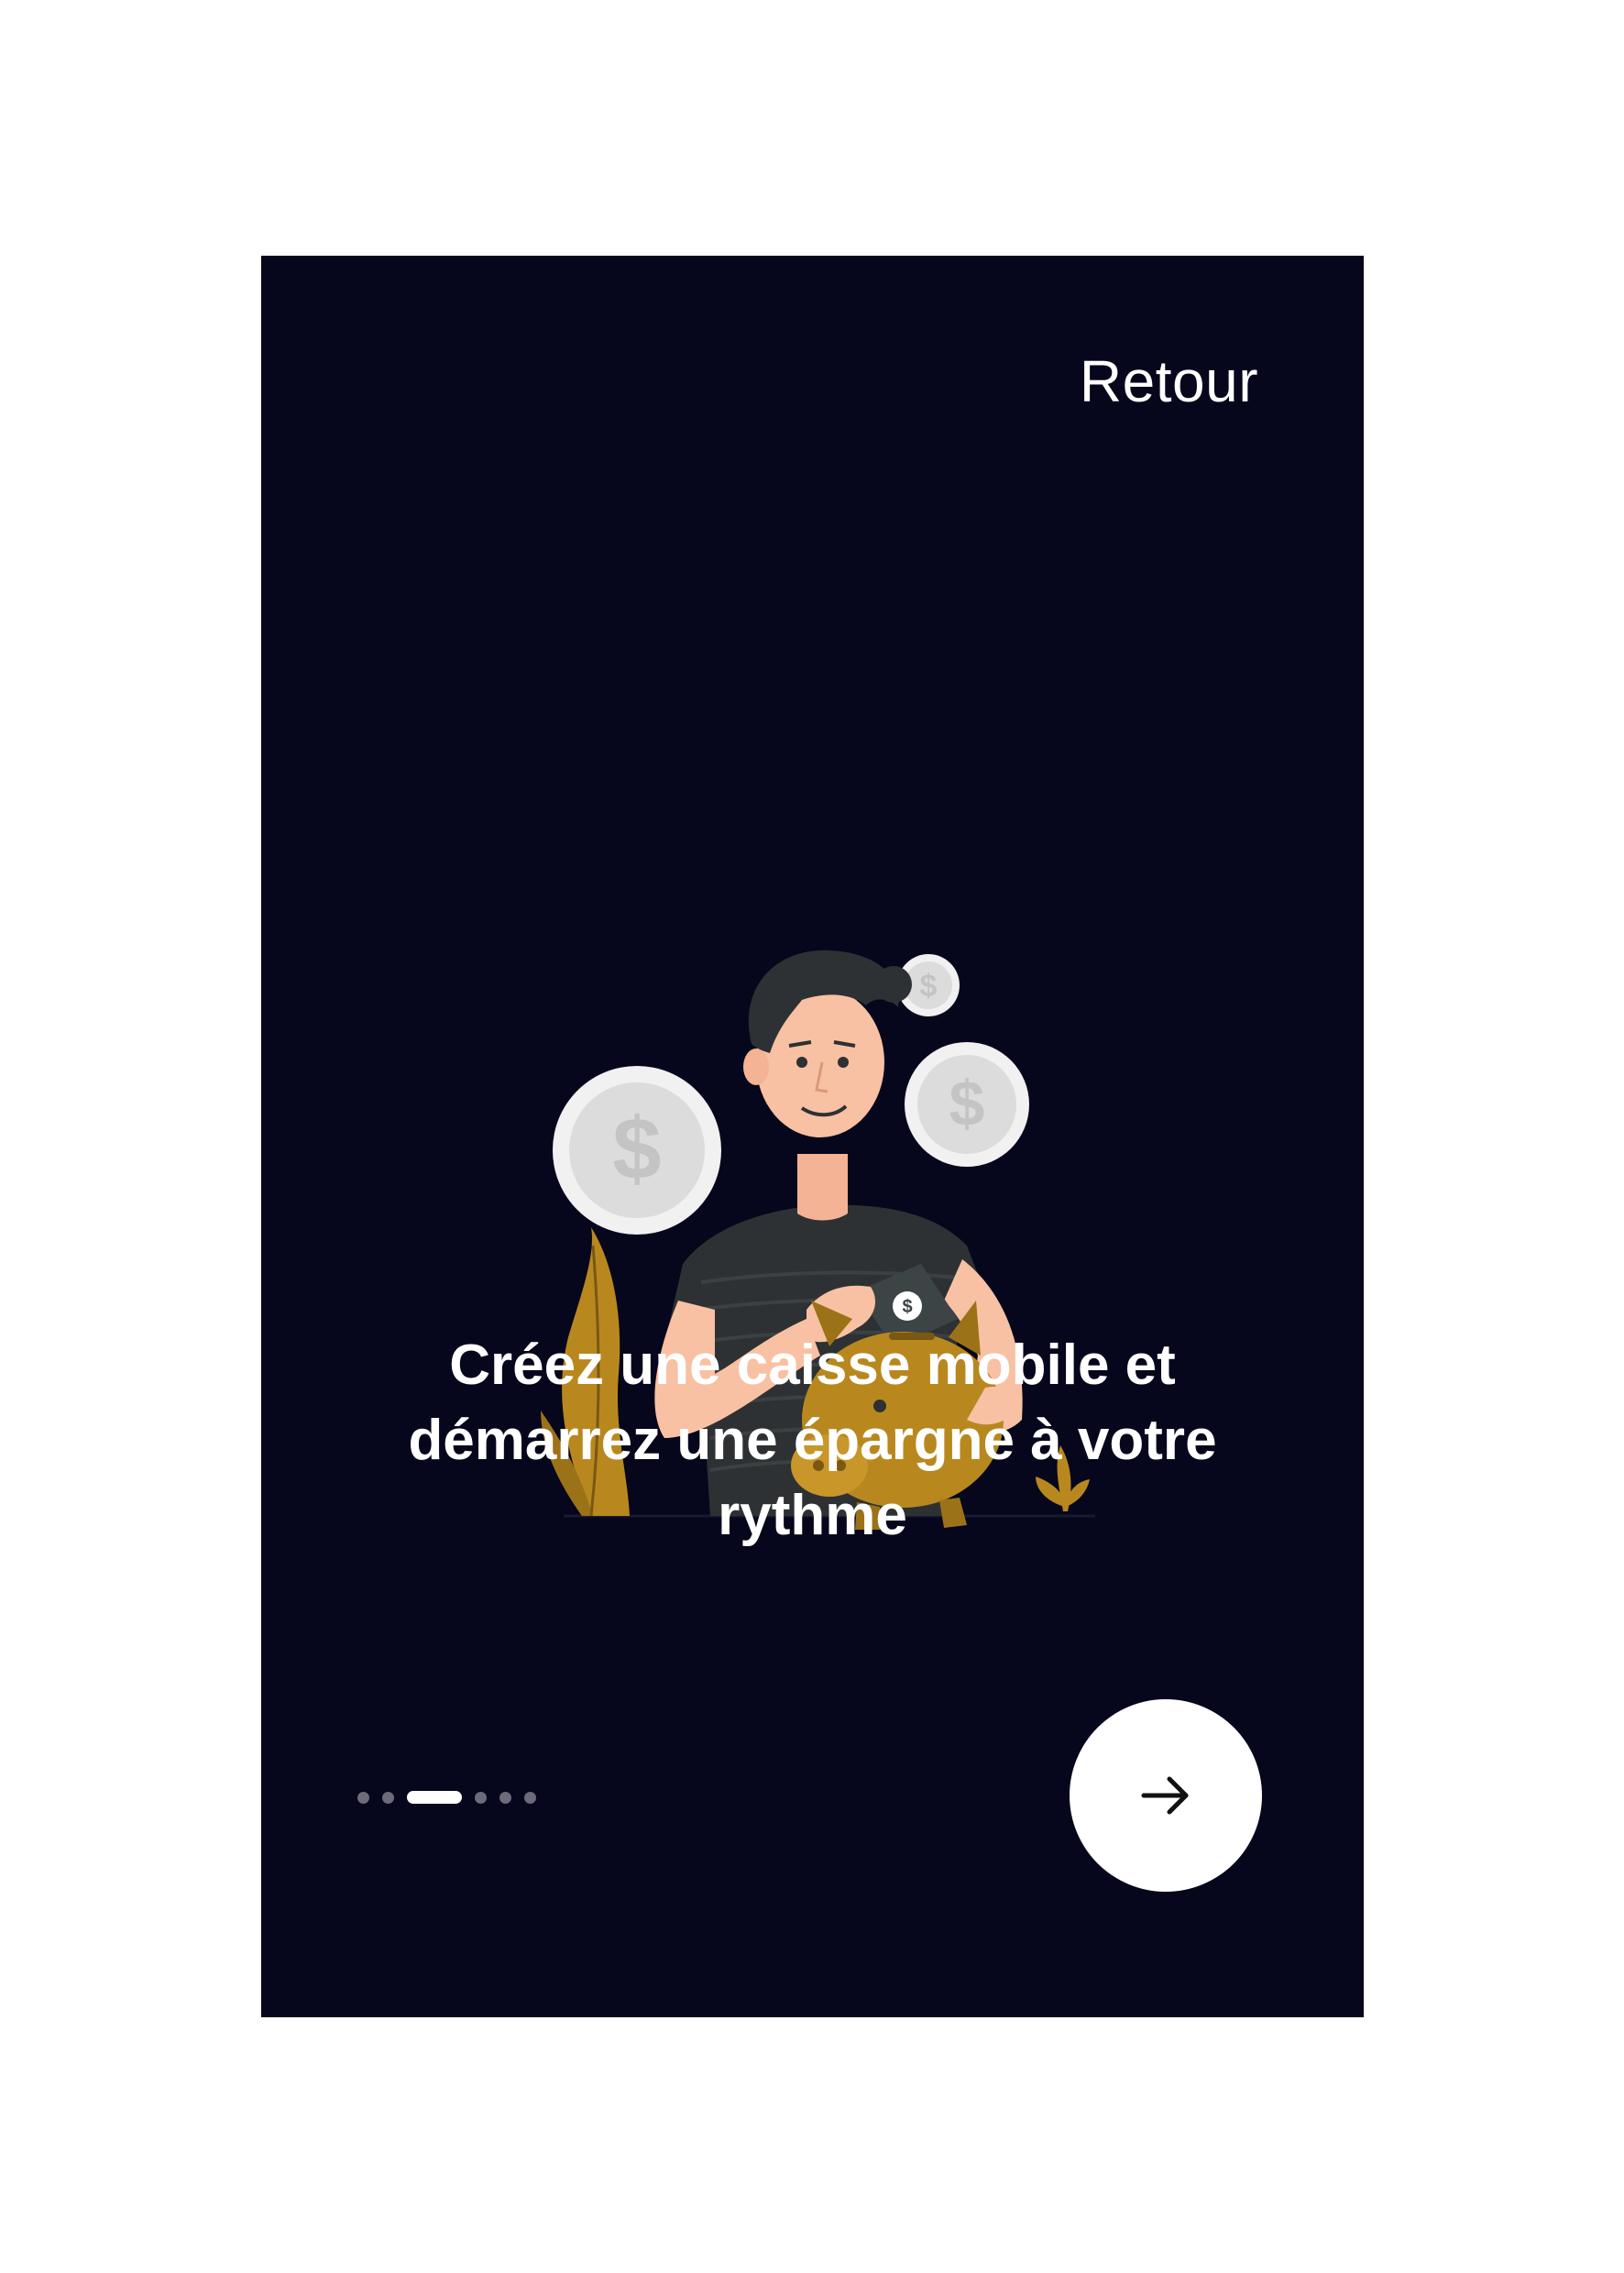 The width and height of the screenshot is (1624, 2273). I want to click on page-dot-active, so click(434, 1797).